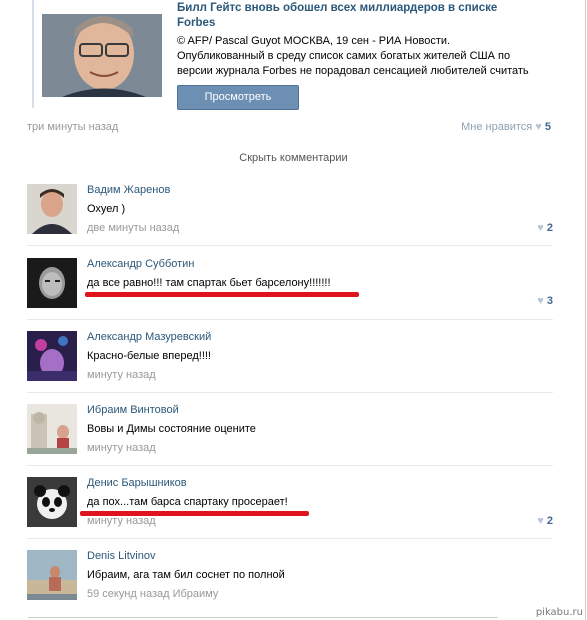 The height and width of the screenshot is (620, 587). Describe the element at coordinates (186, 575) in the screenshot. I see `comment-text: Ибраим, ага там бил соснет по полной` at that location.